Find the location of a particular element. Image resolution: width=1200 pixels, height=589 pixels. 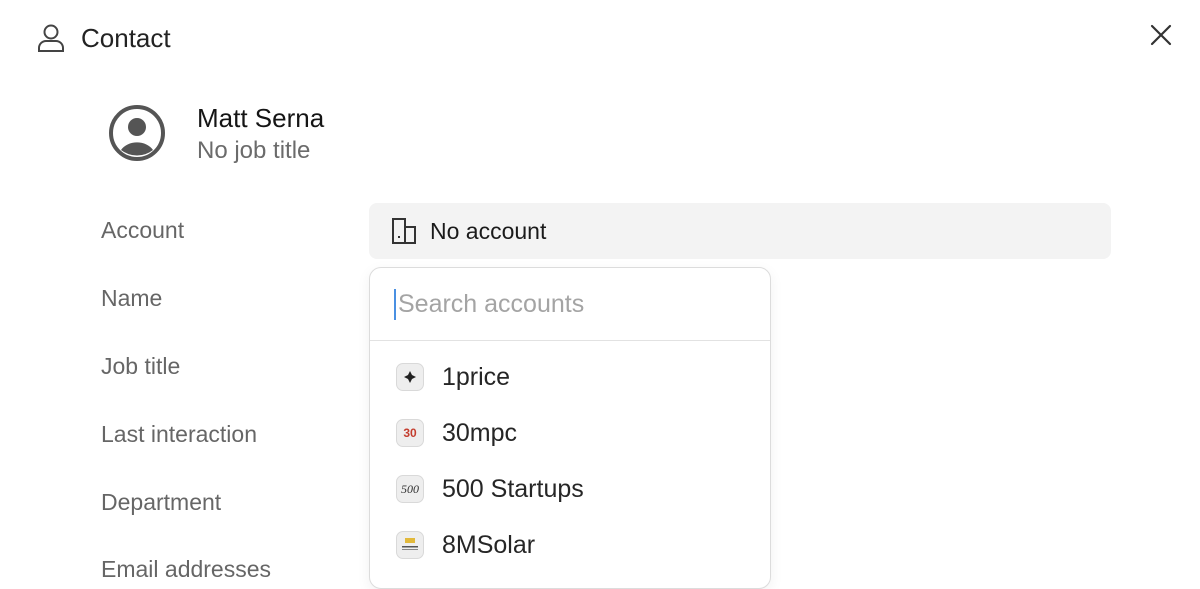

search-row is located at coordinates (570, 304).